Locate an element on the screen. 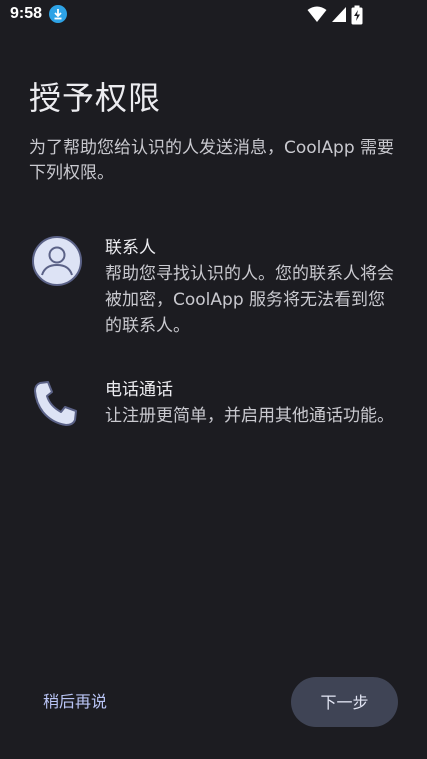  permission-phone-text: 电话通话 让注册更简单，并启用其他通话功能。 is located at coordinates (252, 403).